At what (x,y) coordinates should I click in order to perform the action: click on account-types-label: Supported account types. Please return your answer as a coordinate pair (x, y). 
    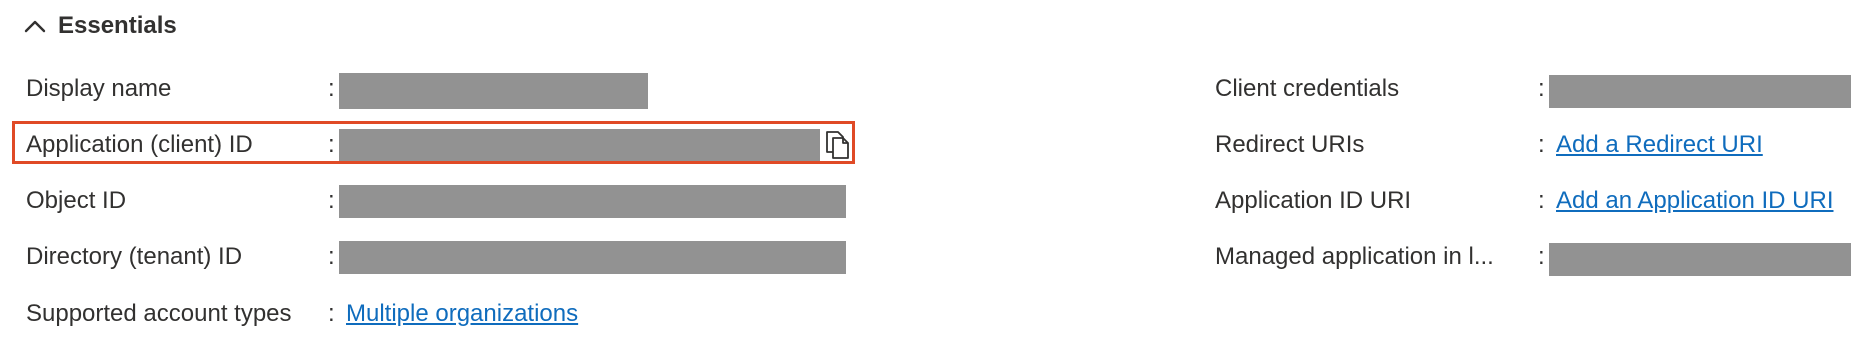
    Looking at the image, I should click on (159, 313).